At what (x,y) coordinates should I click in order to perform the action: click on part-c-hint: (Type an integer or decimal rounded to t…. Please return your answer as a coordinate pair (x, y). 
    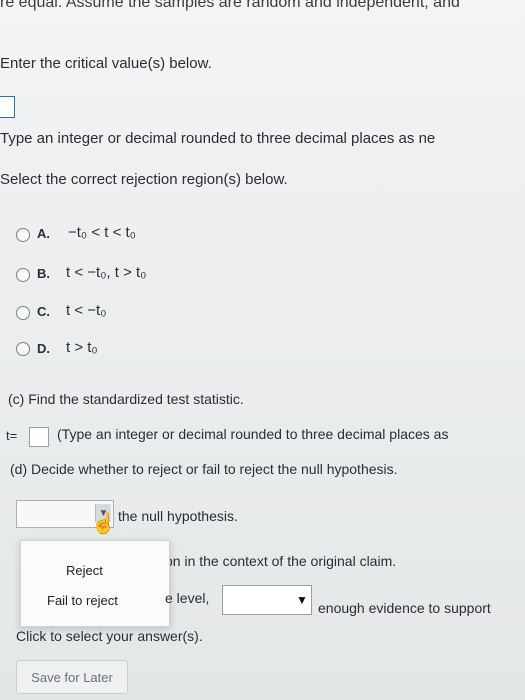
    Looking at the image, I should click on (253, 434).